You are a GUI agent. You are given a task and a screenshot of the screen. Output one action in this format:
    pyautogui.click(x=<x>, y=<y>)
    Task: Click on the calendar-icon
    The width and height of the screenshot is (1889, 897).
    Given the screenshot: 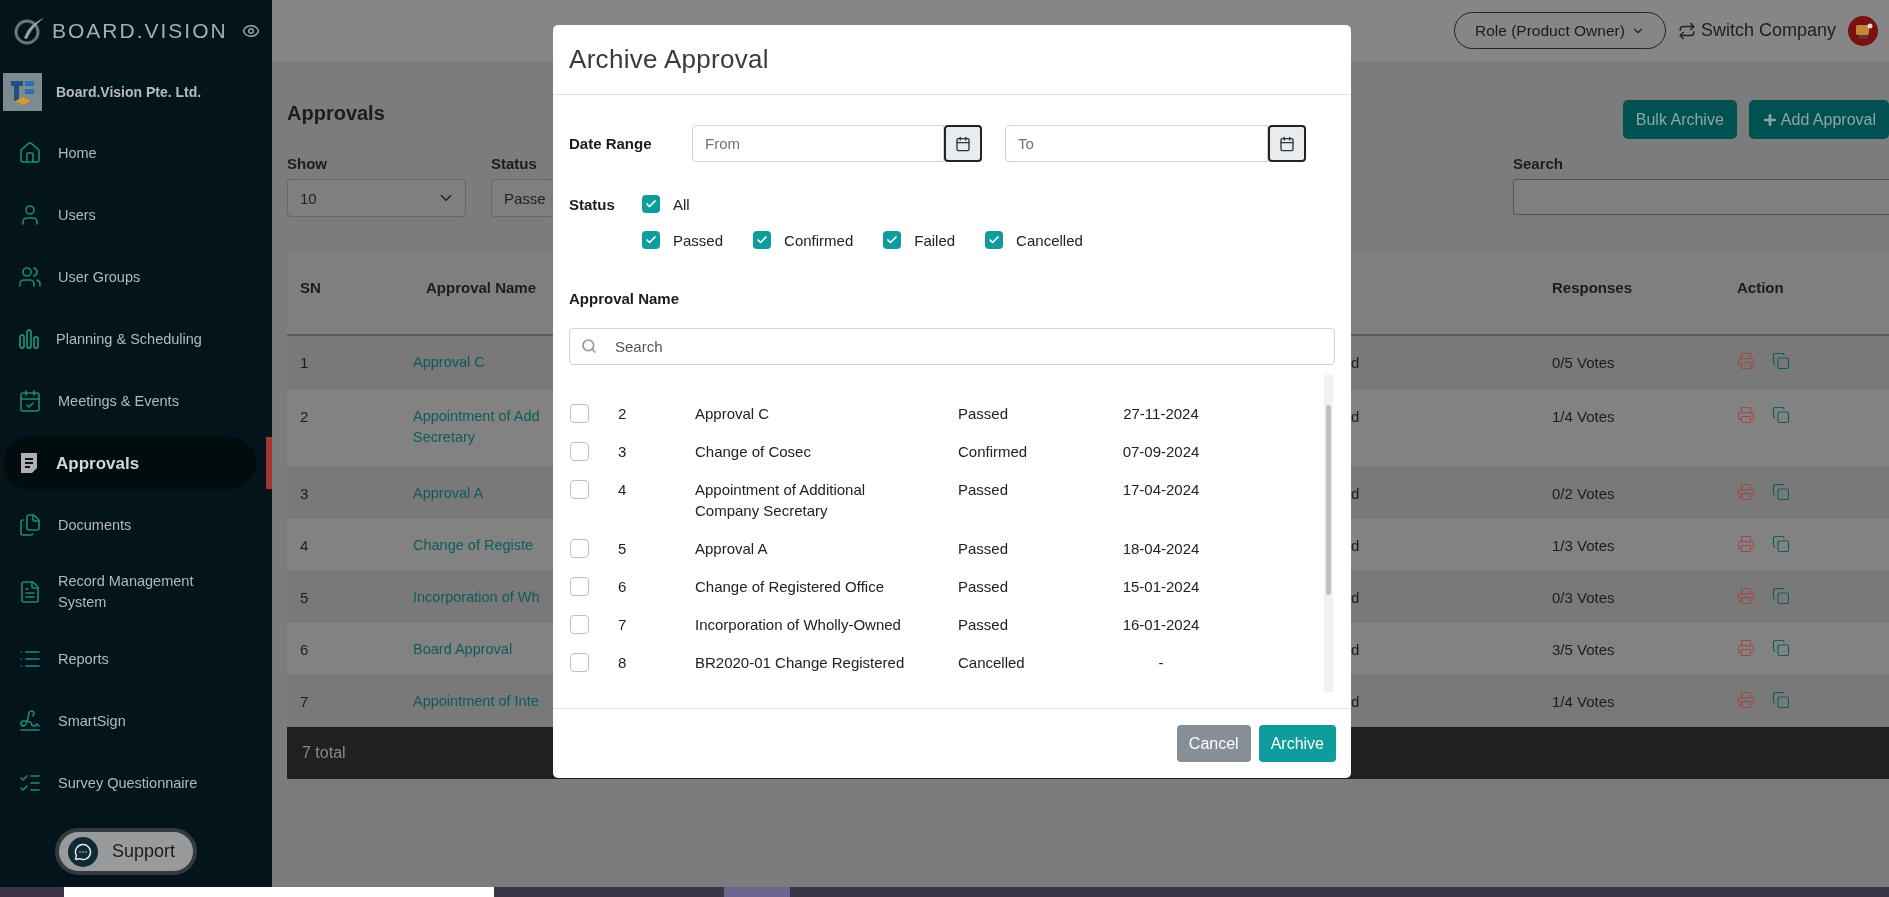 What is the action you would take?
    pyautogui.click(x=30, y=401)
    